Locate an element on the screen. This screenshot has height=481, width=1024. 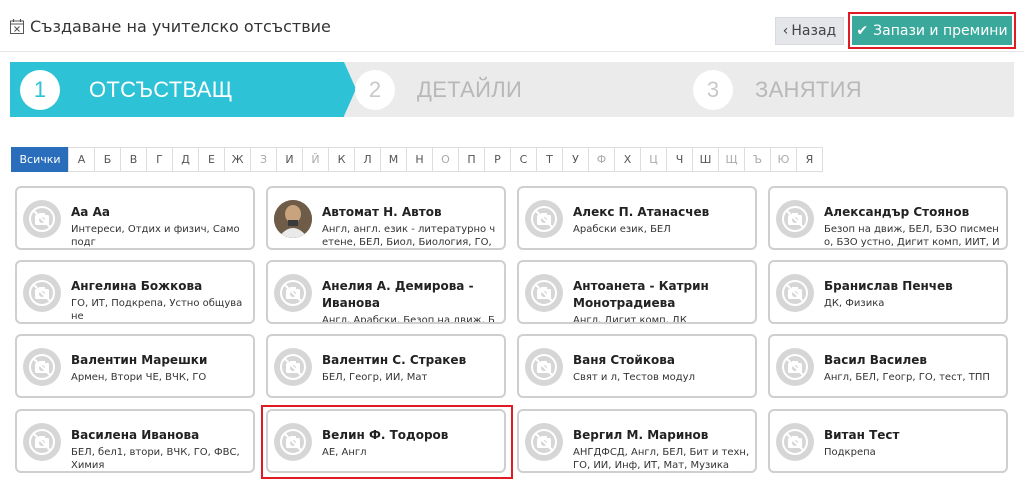
wizard-steps: 1 ОТСЪСТВАЩ 2 ДЕТАЙЛИ 3 ЗАНЯТИЯ is located at coordinates (512, 89).